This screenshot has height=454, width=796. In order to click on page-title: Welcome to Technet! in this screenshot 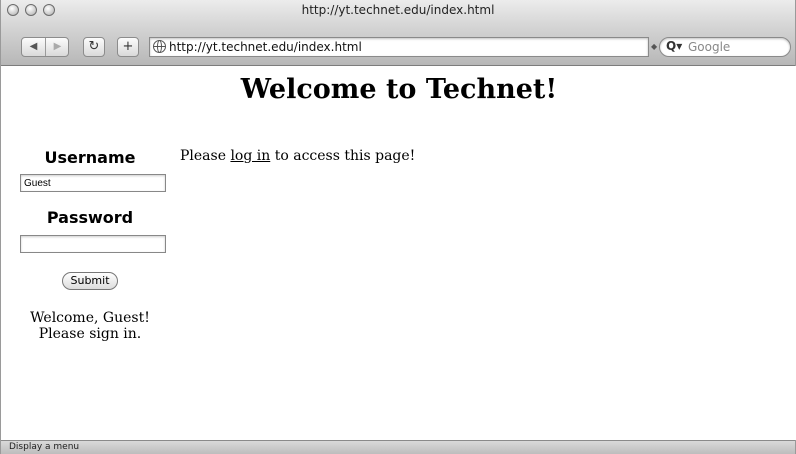, I will do `click(399, 89)`.